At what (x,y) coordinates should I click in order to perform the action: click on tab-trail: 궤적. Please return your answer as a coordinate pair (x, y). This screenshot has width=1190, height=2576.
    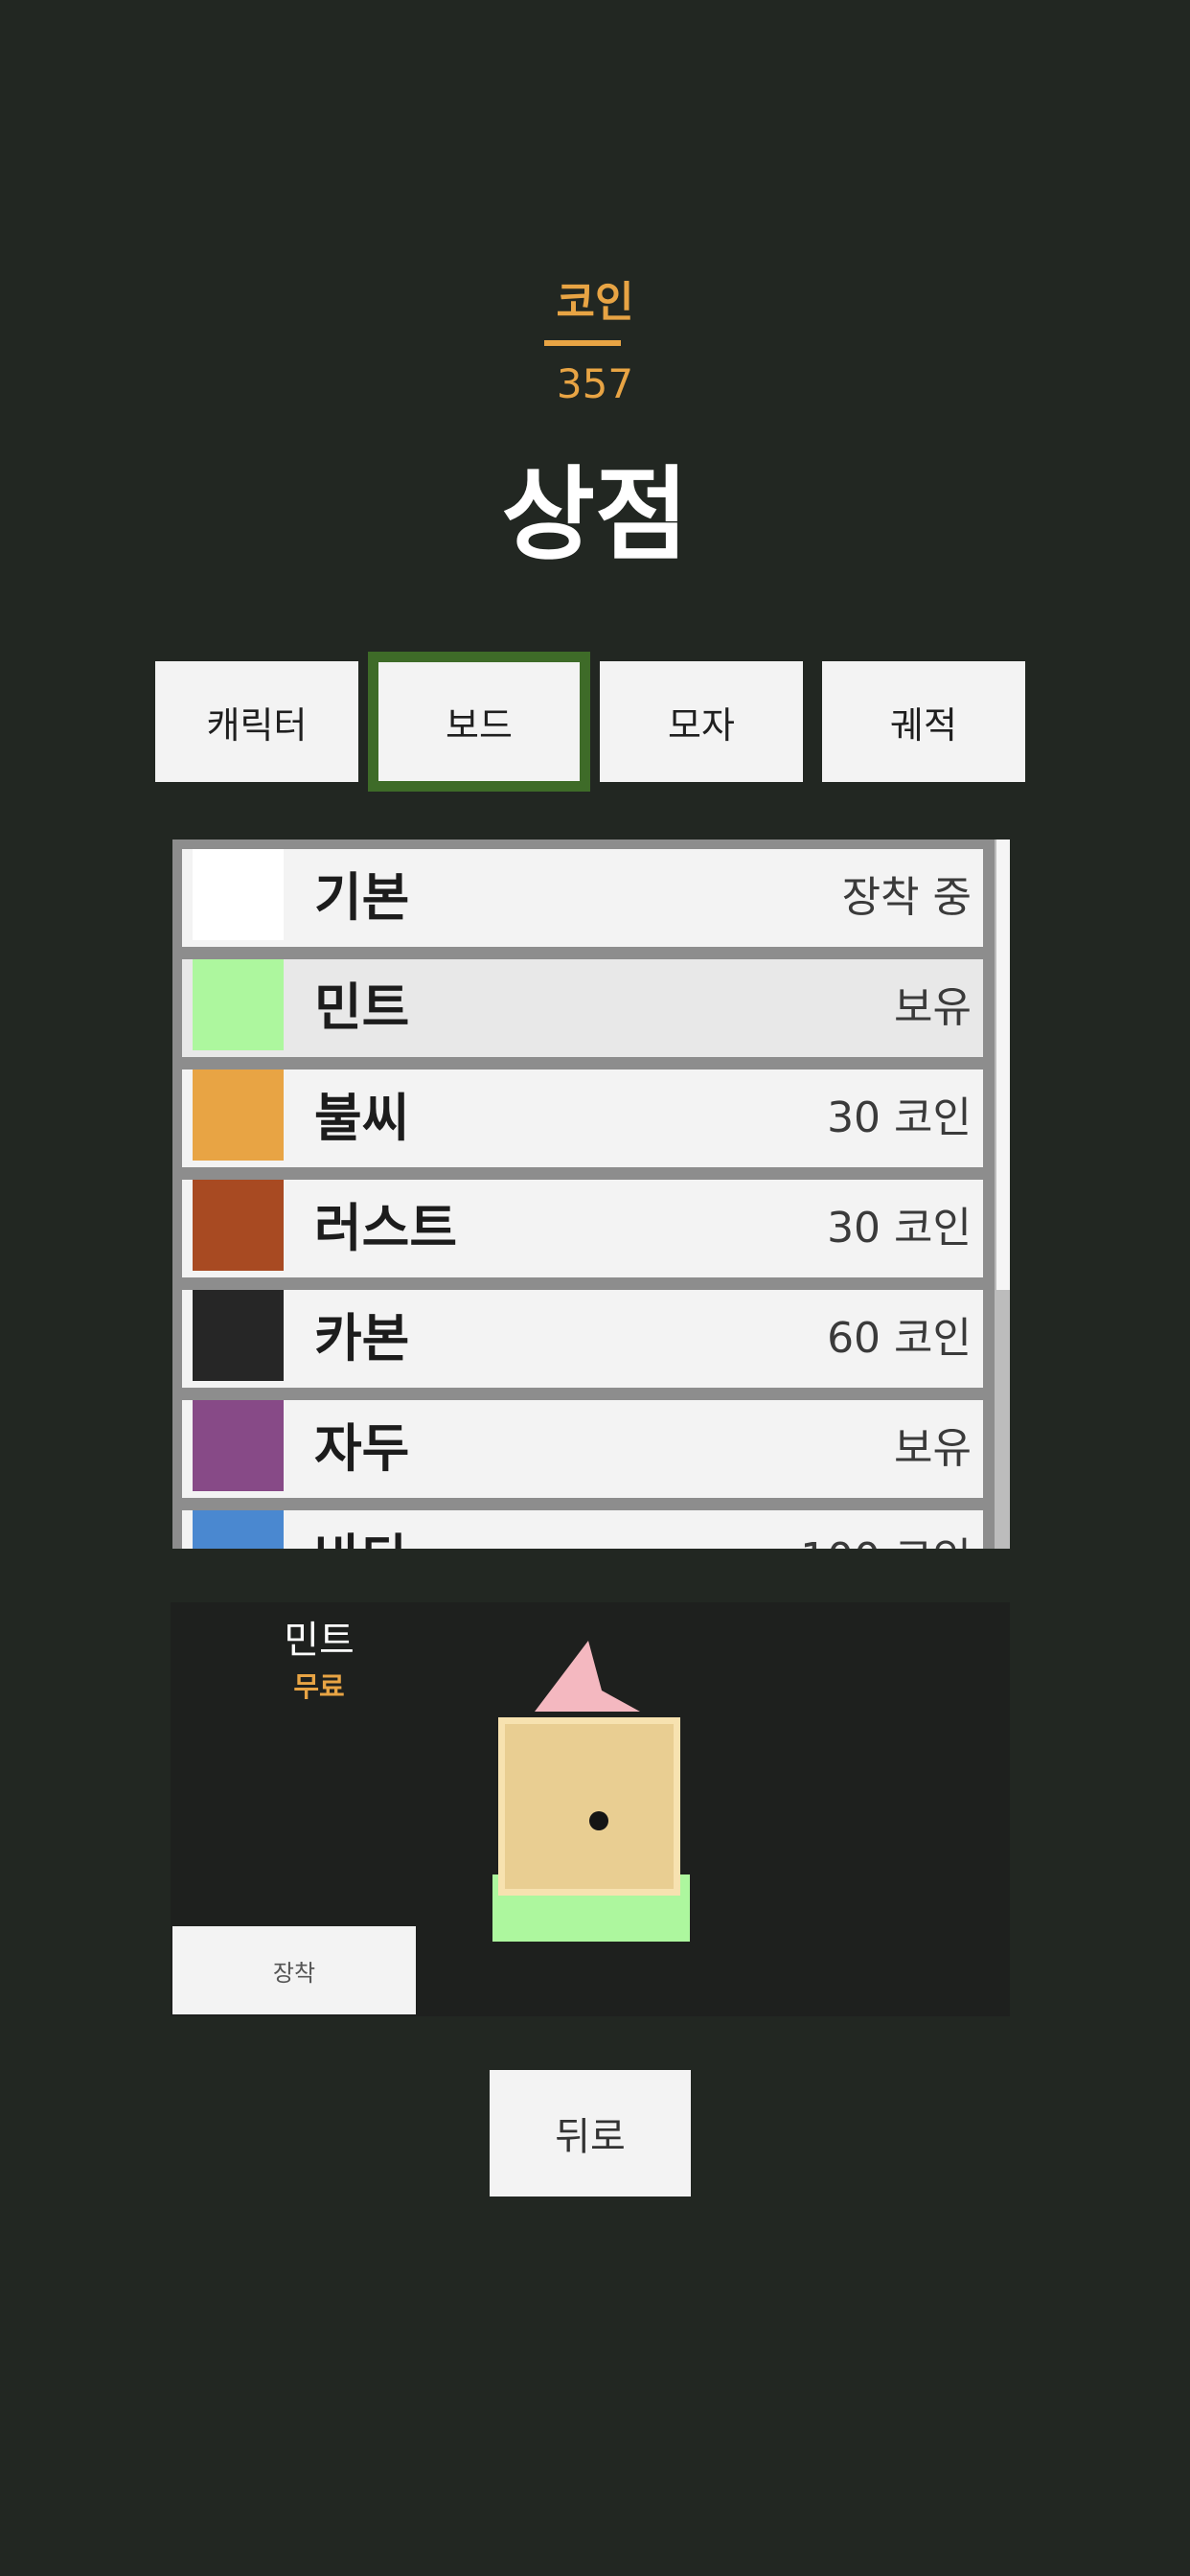
    Looking at the image, I should click on (924, 721).